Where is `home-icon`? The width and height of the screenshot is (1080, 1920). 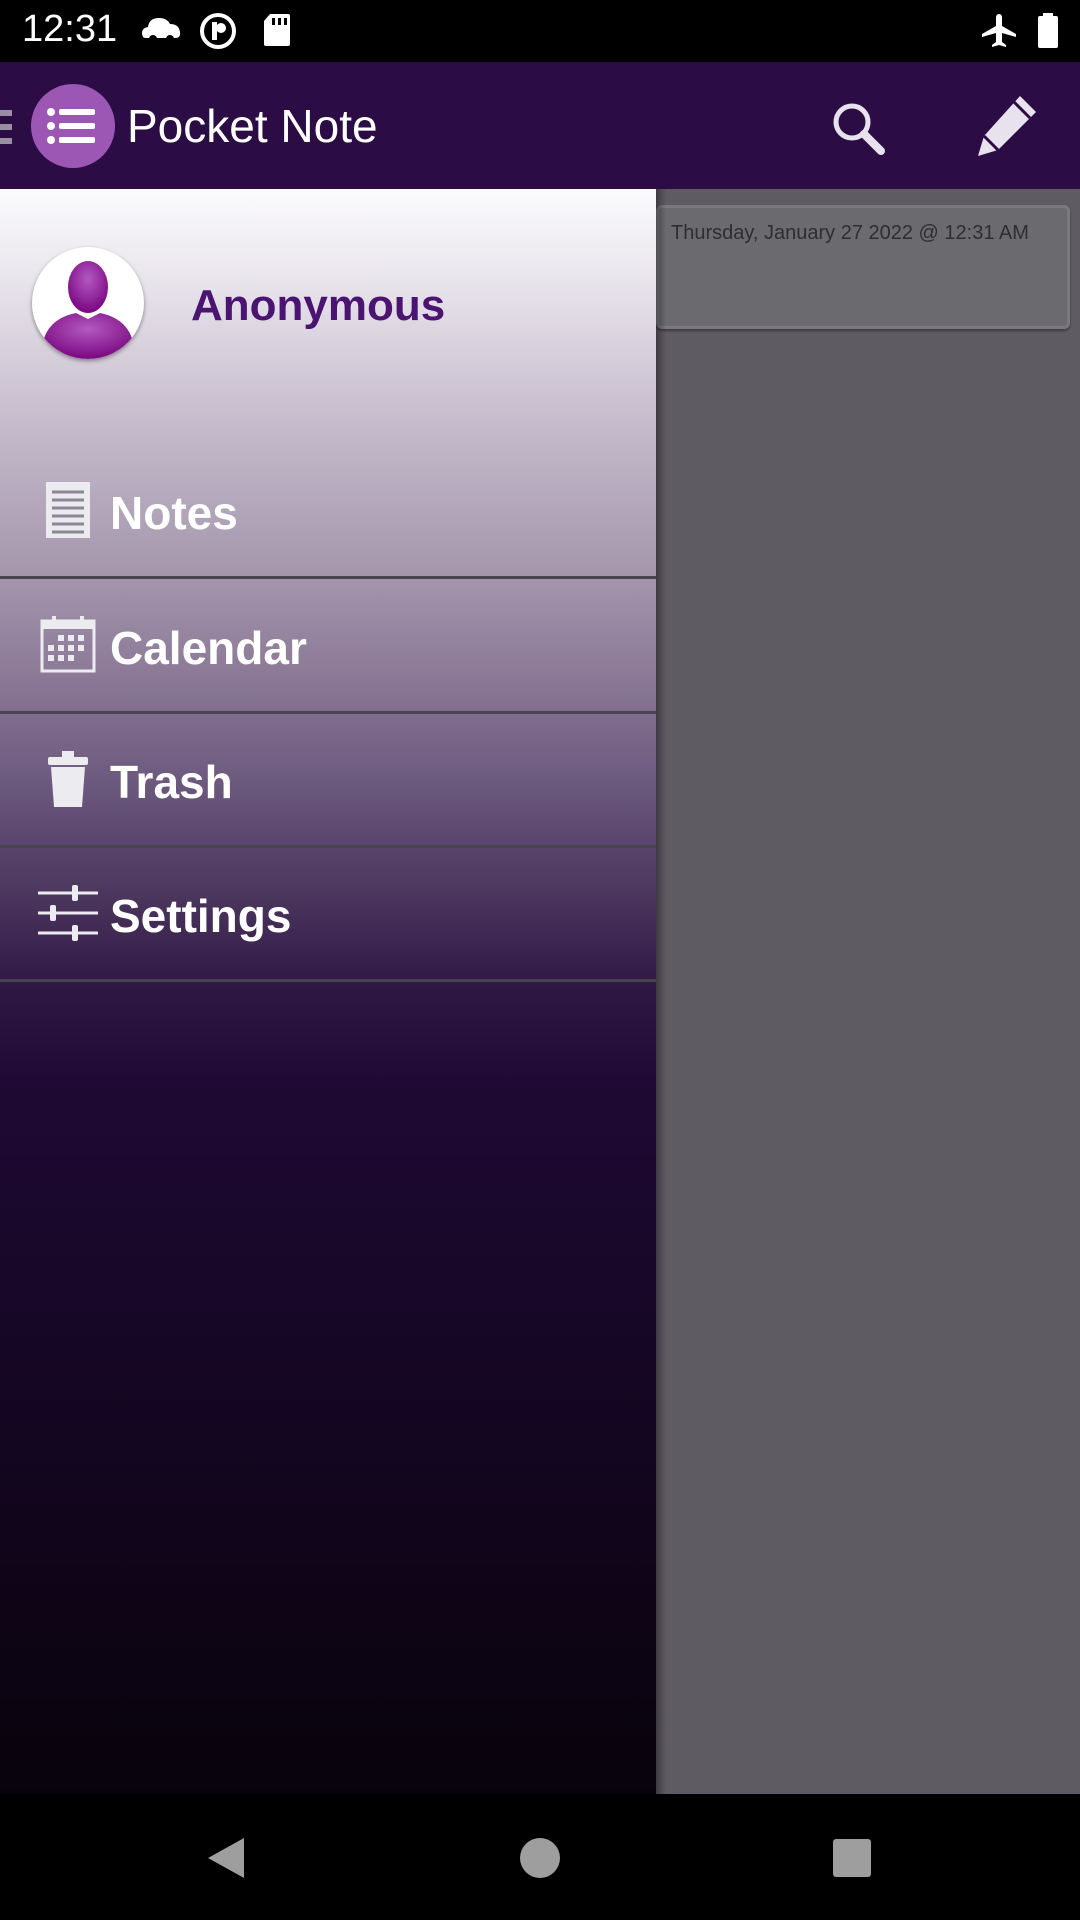
home-icon is located at coordinates (540, 1858).